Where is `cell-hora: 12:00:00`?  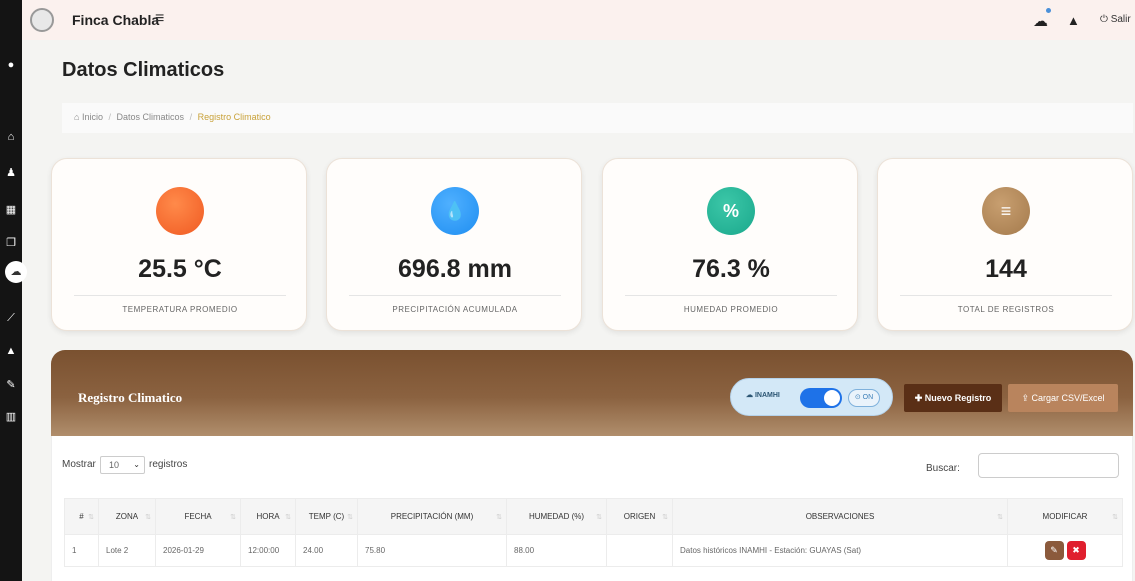 cell-hora: 12:00:00 is located at coordinates (268, 550).